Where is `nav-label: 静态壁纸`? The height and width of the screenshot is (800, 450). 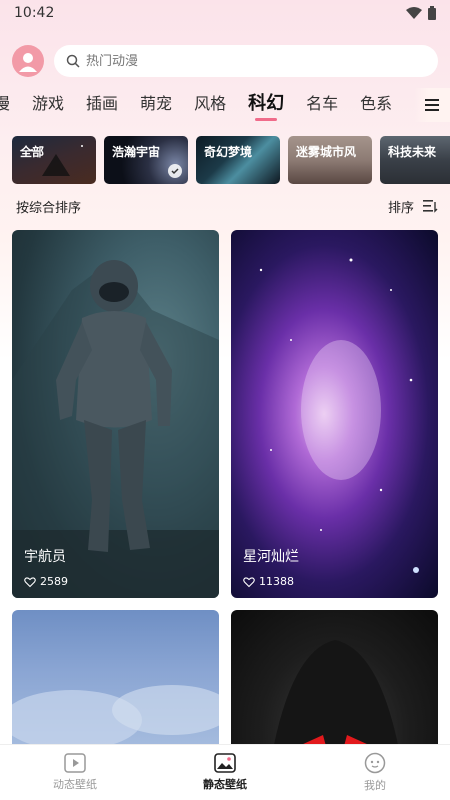
nav-label: 静态壁纸 is located at coordinates (225, 784).